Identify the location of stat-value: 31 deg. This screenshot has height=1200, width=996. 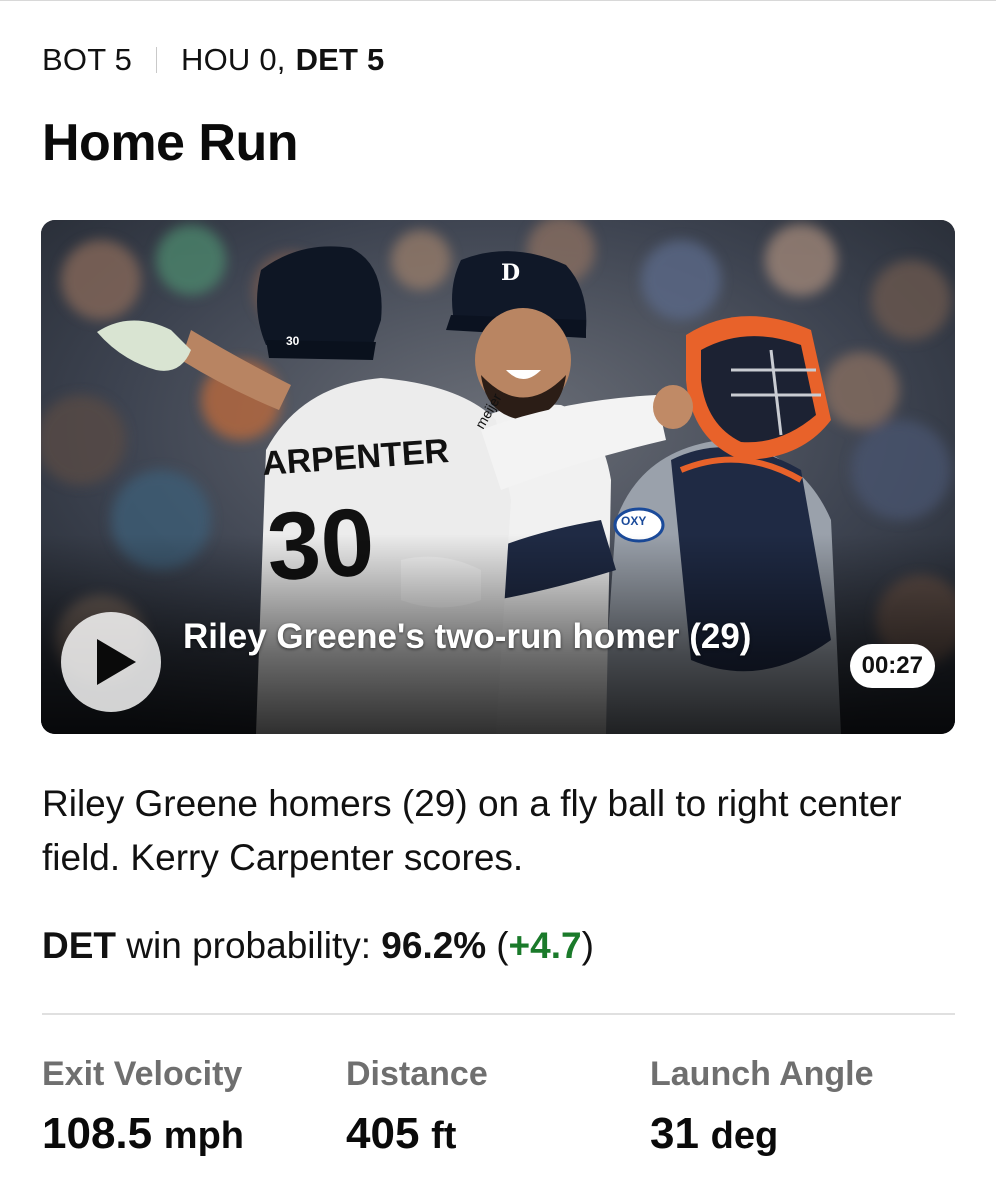
(762, 1135).